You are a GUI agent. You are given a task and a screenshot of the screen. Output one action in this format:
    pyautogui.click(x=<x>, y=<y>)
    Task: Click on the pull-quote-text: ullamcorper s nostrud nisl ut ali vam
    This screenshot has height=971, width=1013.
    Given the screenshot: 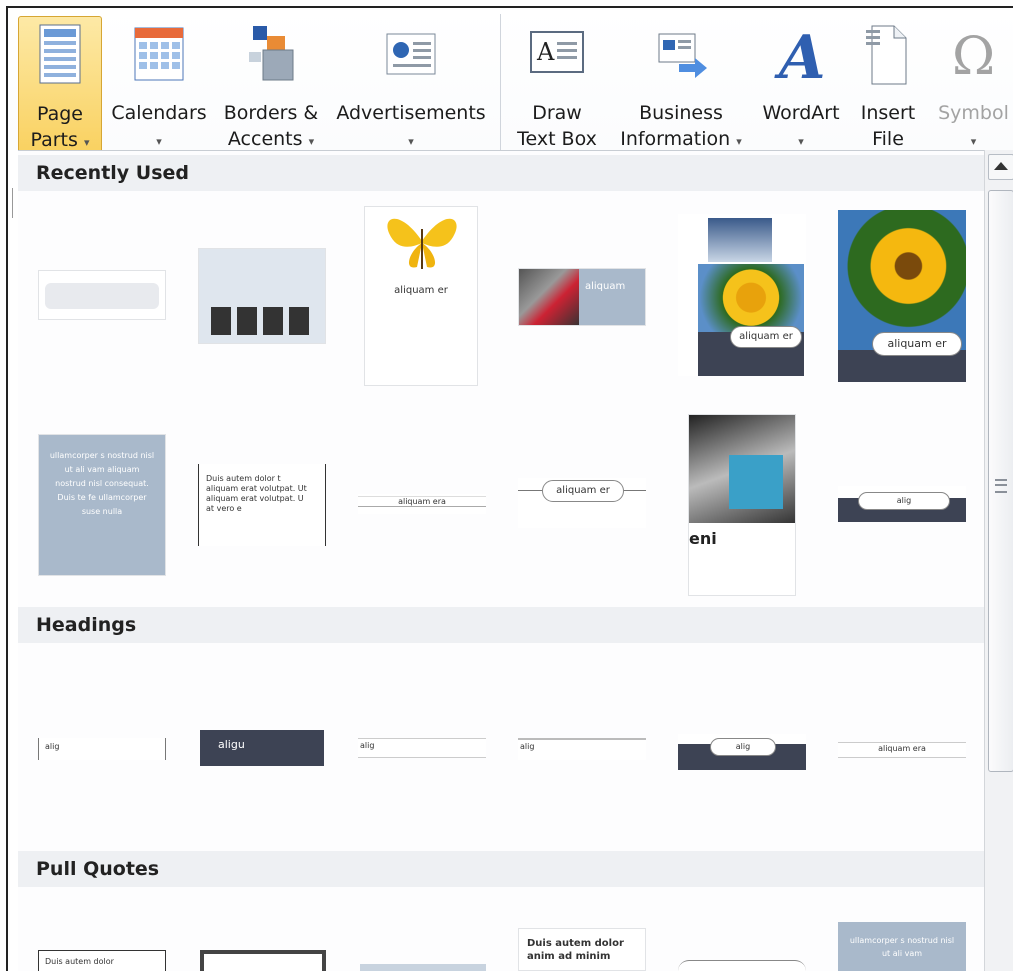 What is the action you would take?
    pyautogui.click(x=902, y=947)
    